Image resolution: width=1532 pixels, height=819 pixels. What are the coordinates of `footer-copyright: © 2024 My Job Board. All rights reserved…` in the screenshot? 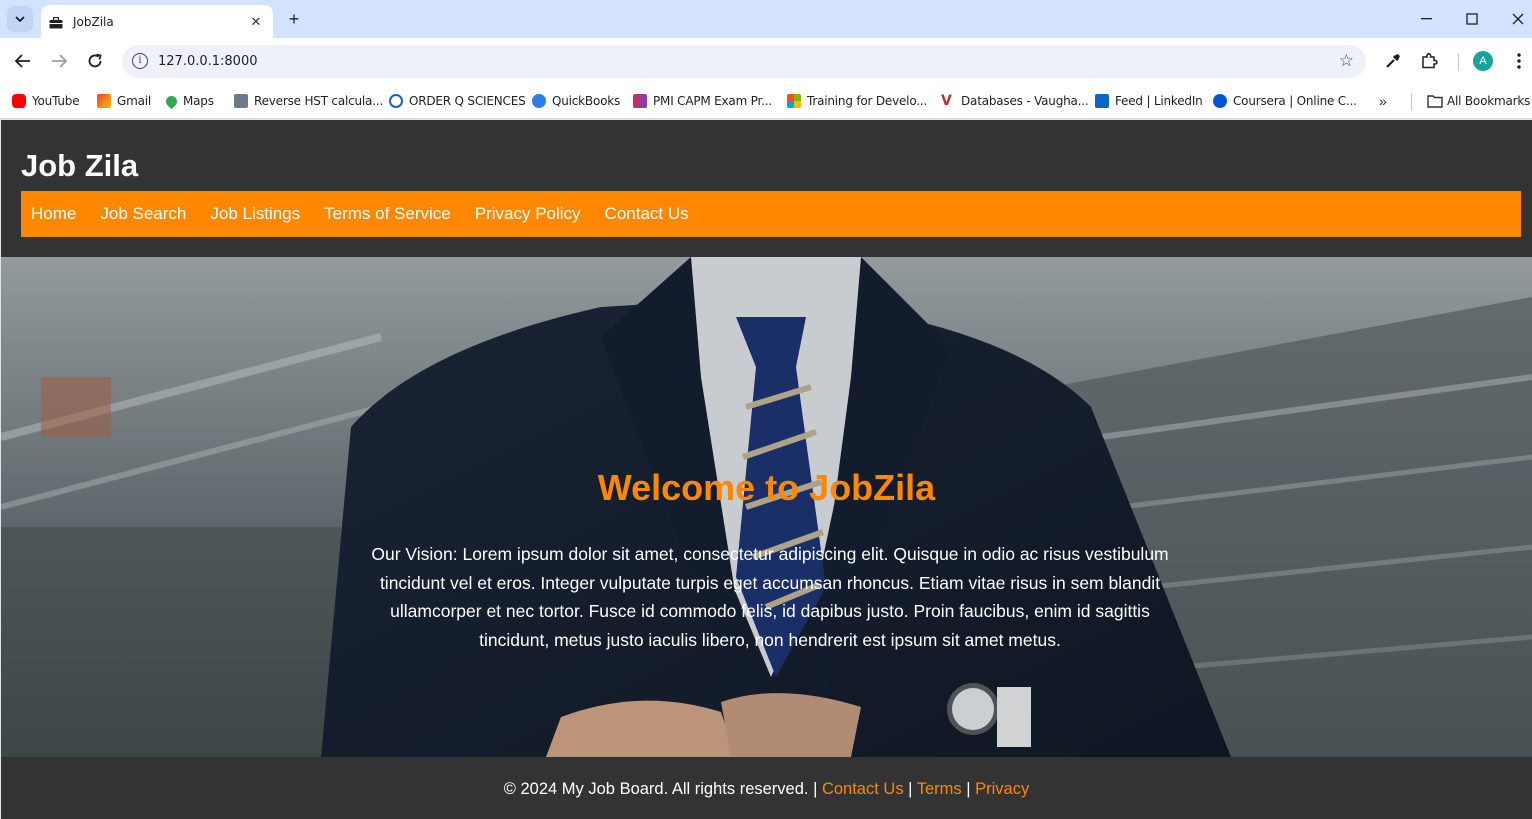 It's located at (656, 789).